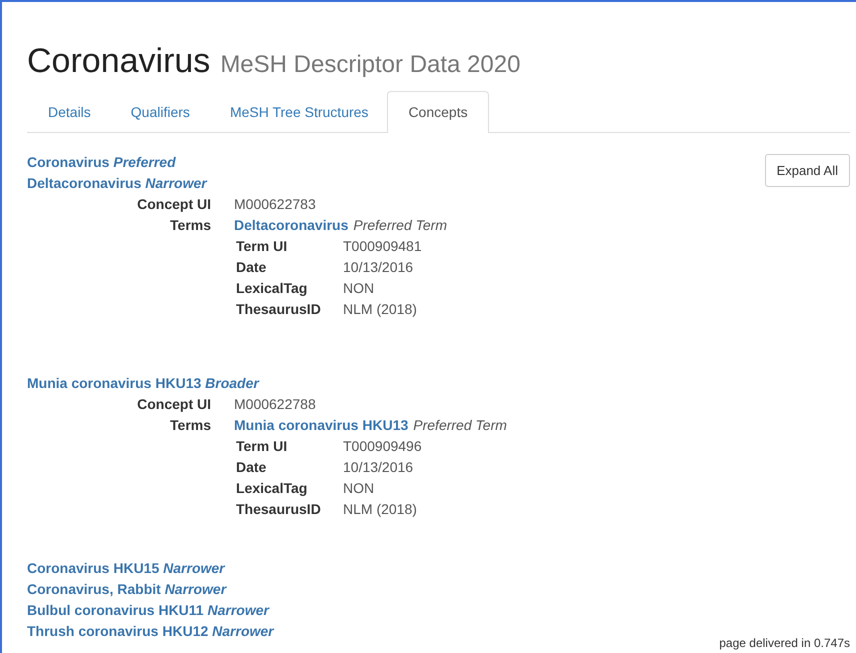  What do you see at coordinates (784, 643) in the screenshot?
I see `page-timing: page delivered in 0.747s` at bounding box center [784, 643].